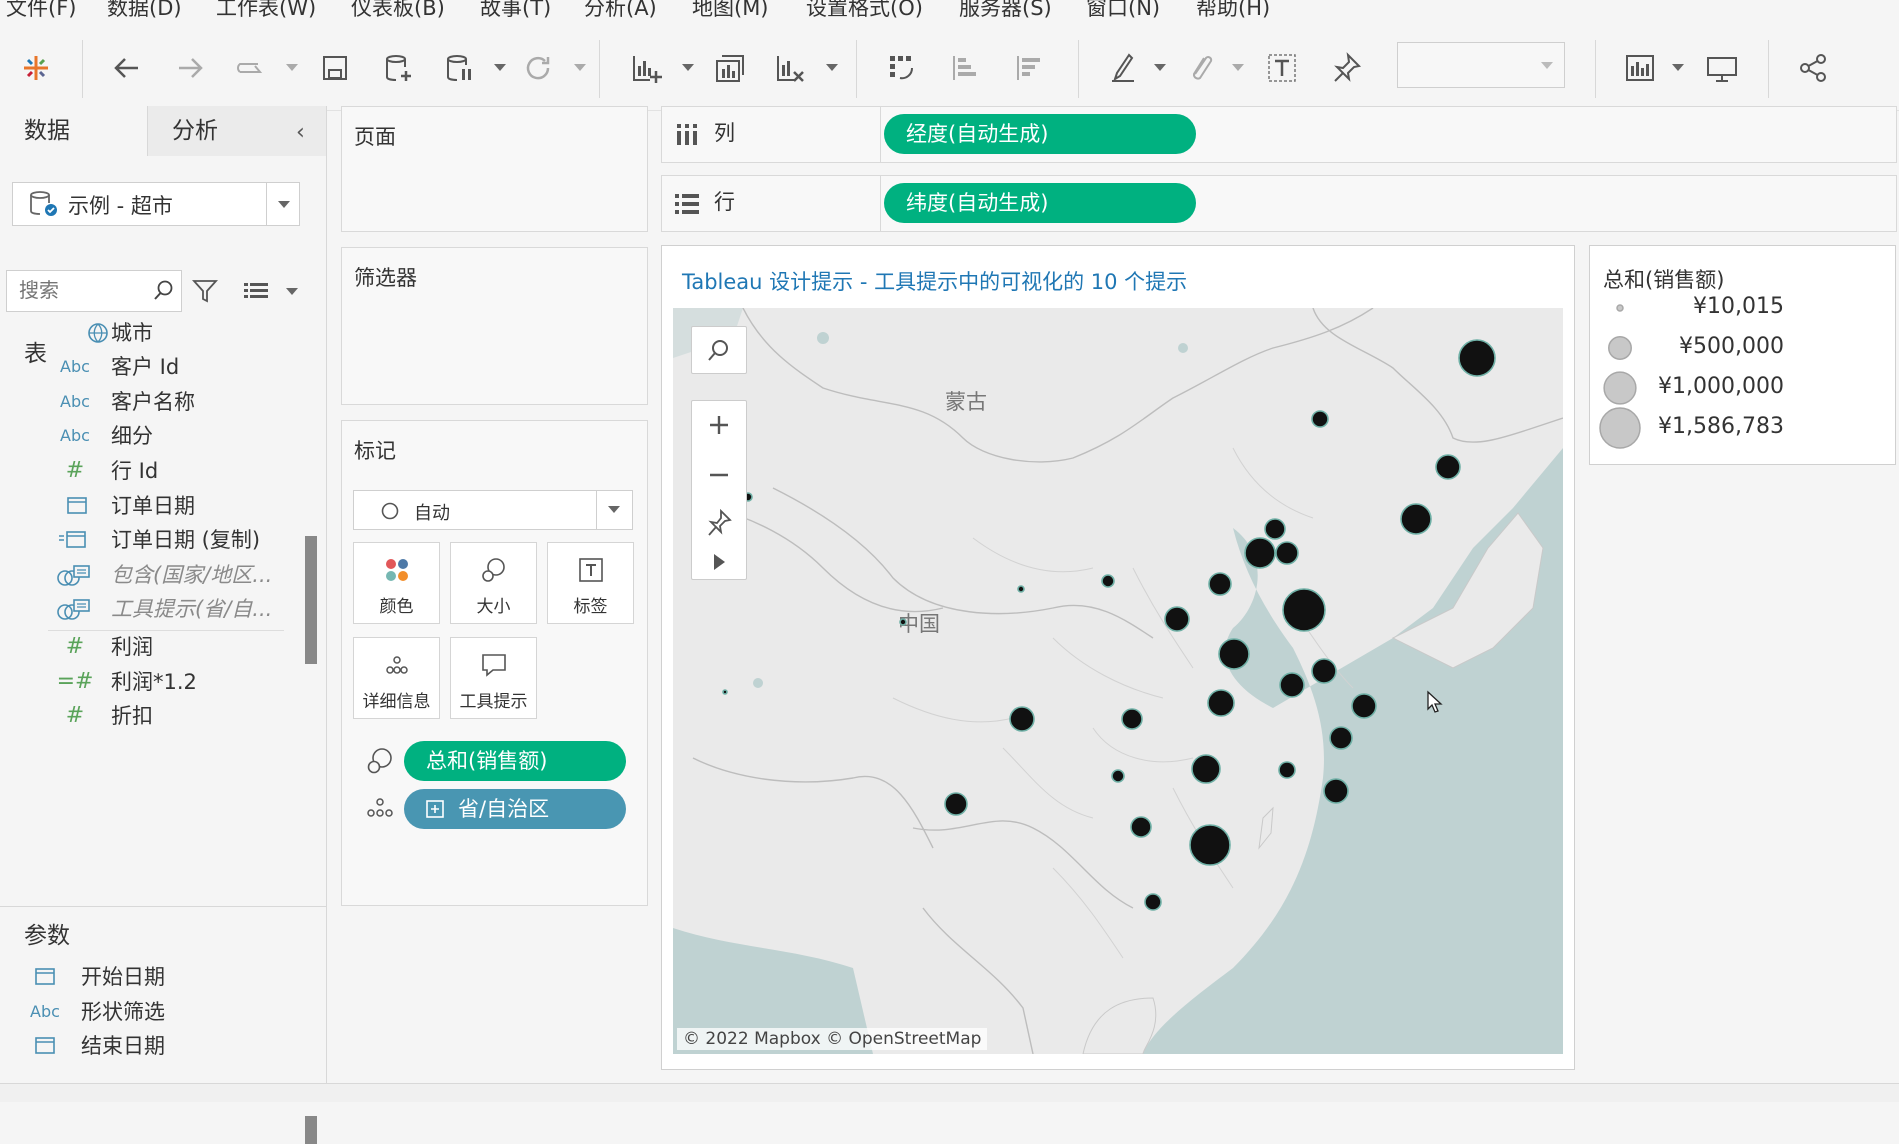 Image resolution: width=1899 pixels, height=1144 pixels. I want to click on params-scrollbar, so click(311, 1130).